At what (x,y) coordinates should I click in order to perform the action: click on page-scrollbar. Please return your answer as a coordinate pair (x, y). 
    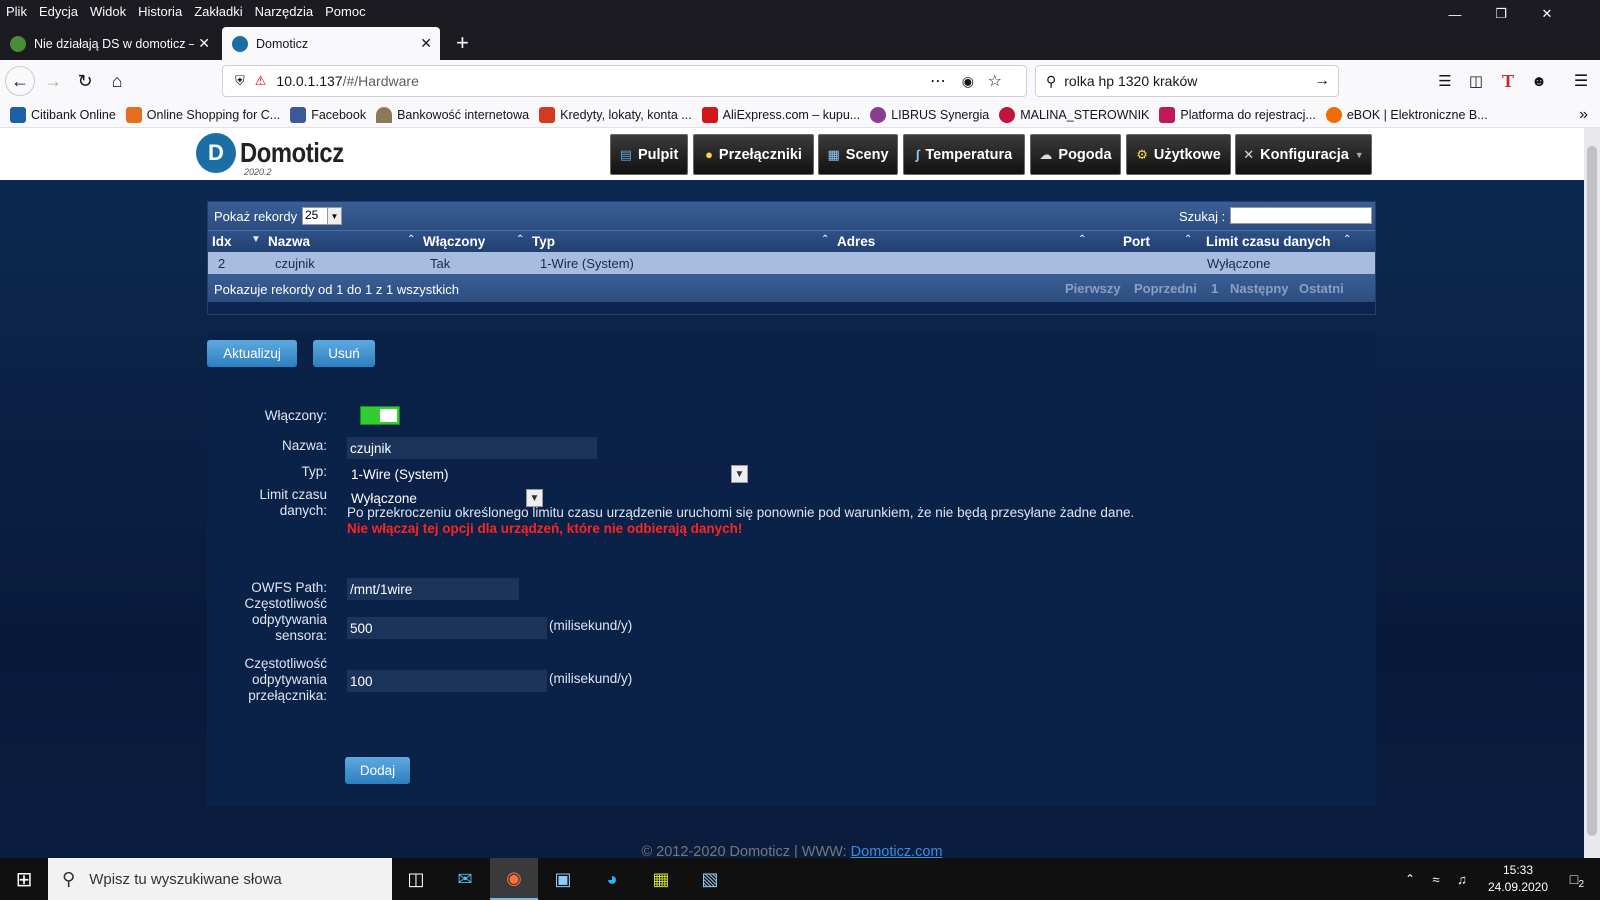
    Looking at the image, I should click on (1592, 493).